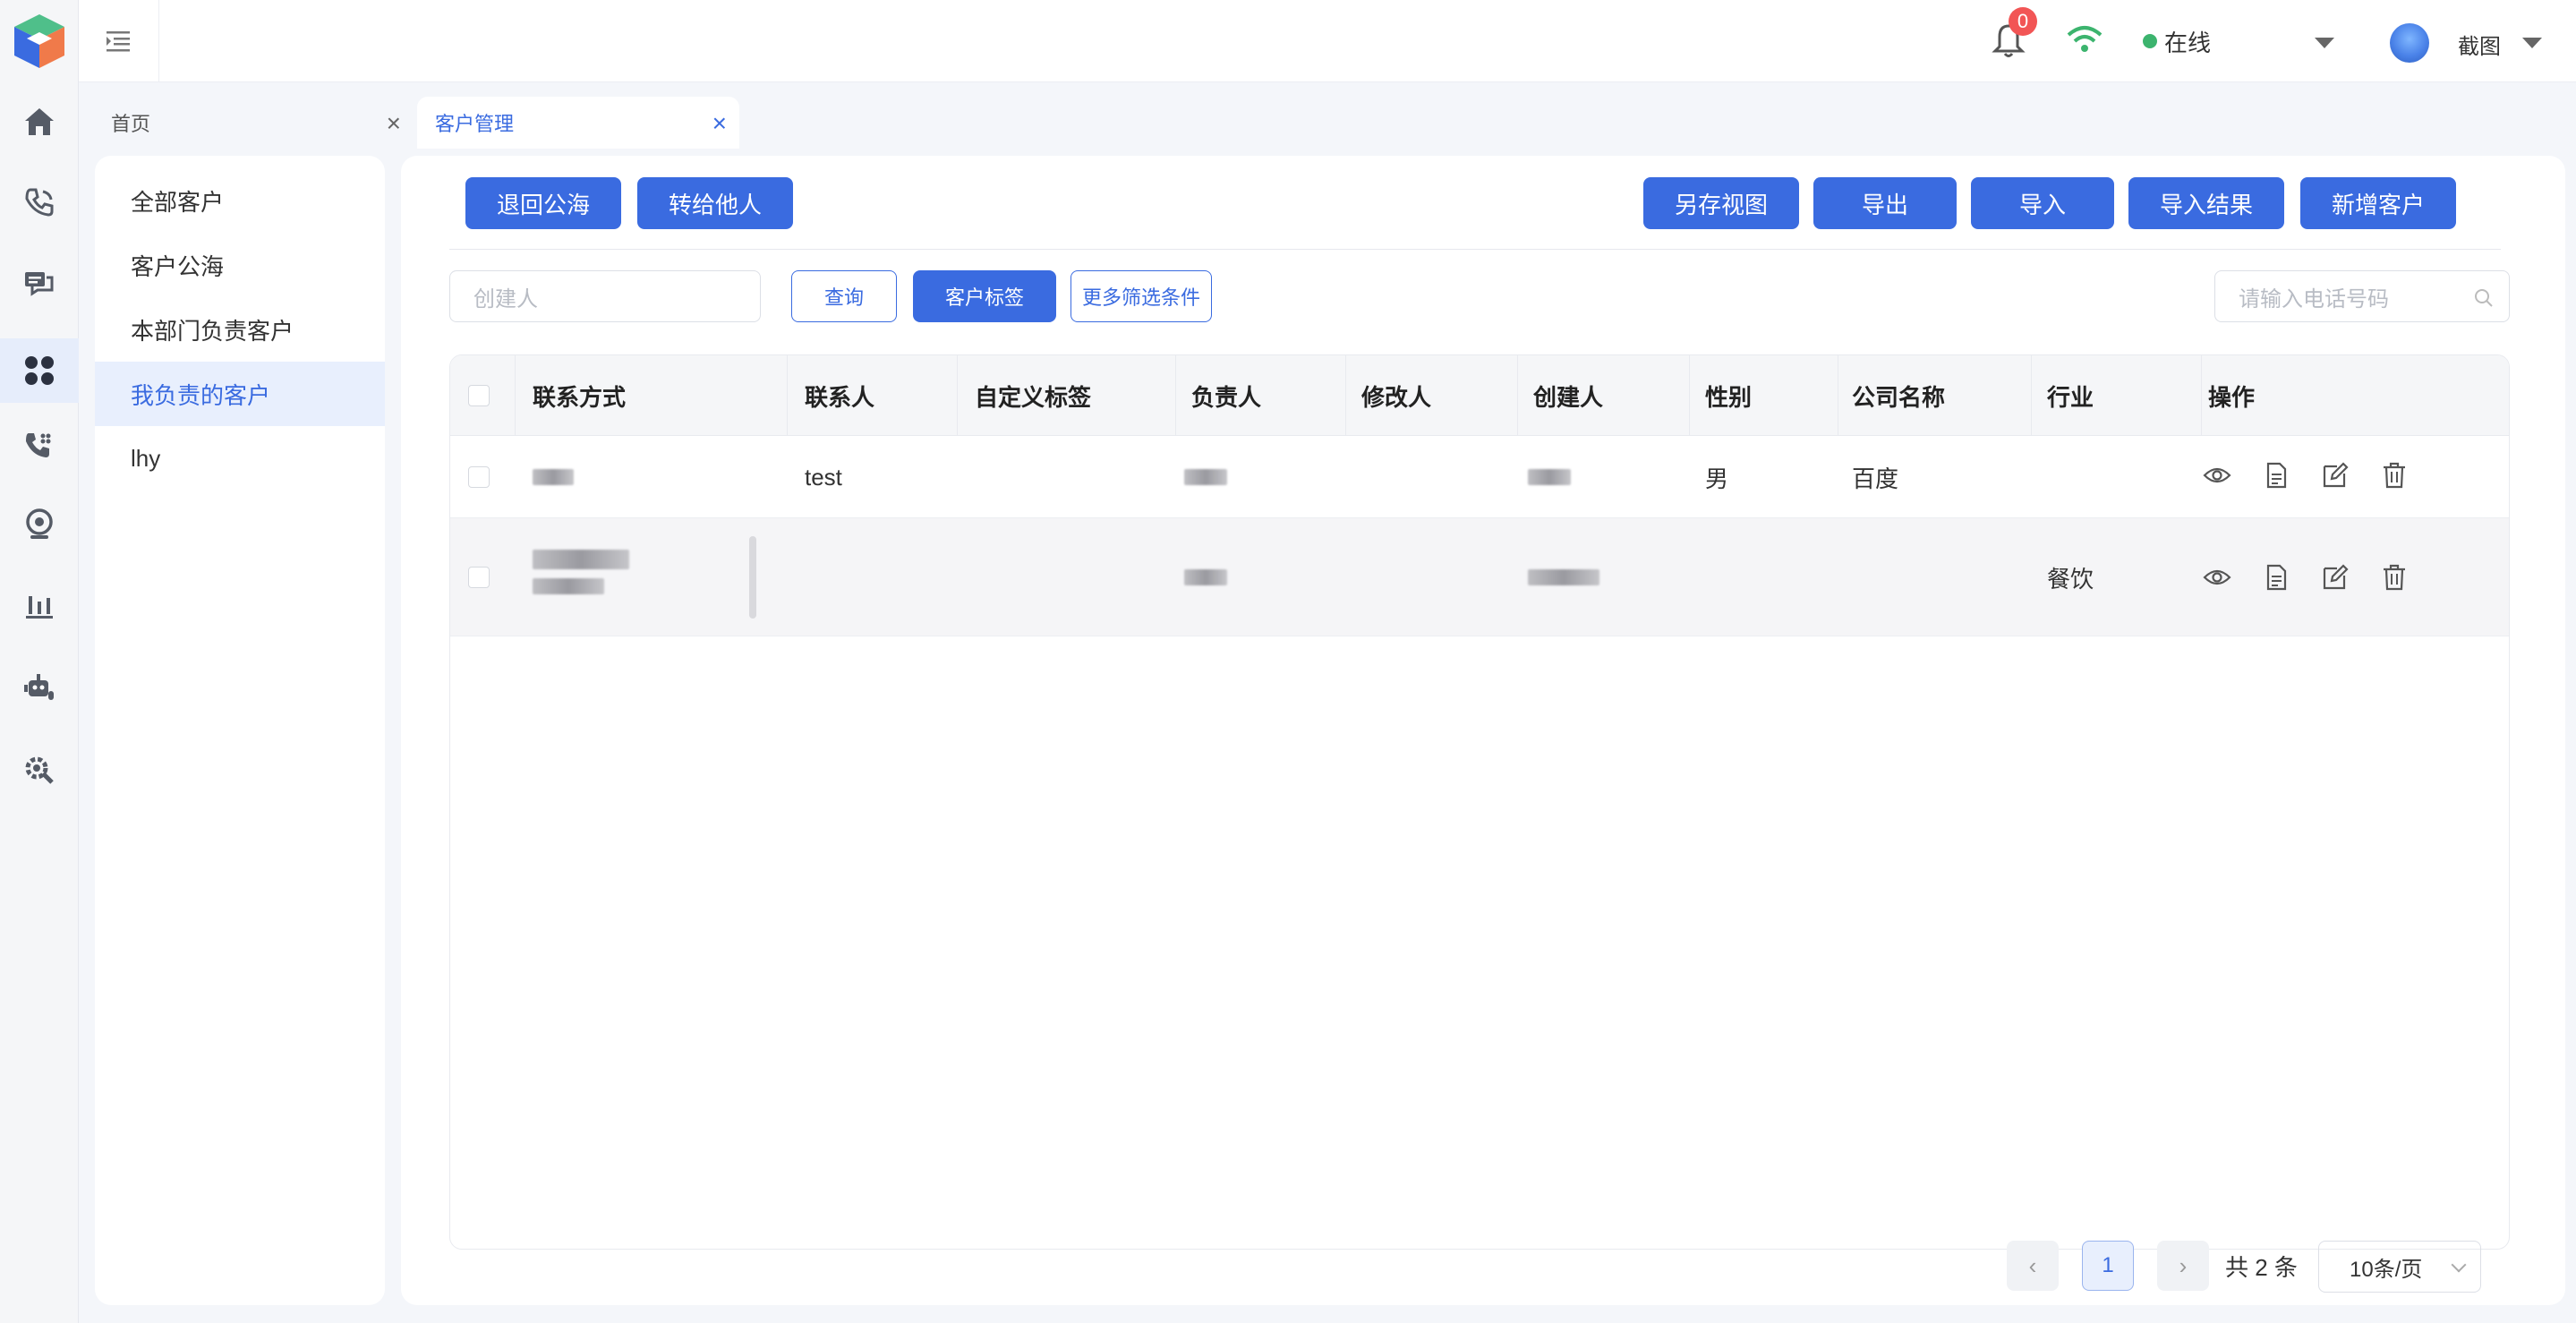  What do you see at coordinates (1396, 396) in the screenshot?
I see `column-header-modifier: 修改人` at bounding box center [1396, 396].